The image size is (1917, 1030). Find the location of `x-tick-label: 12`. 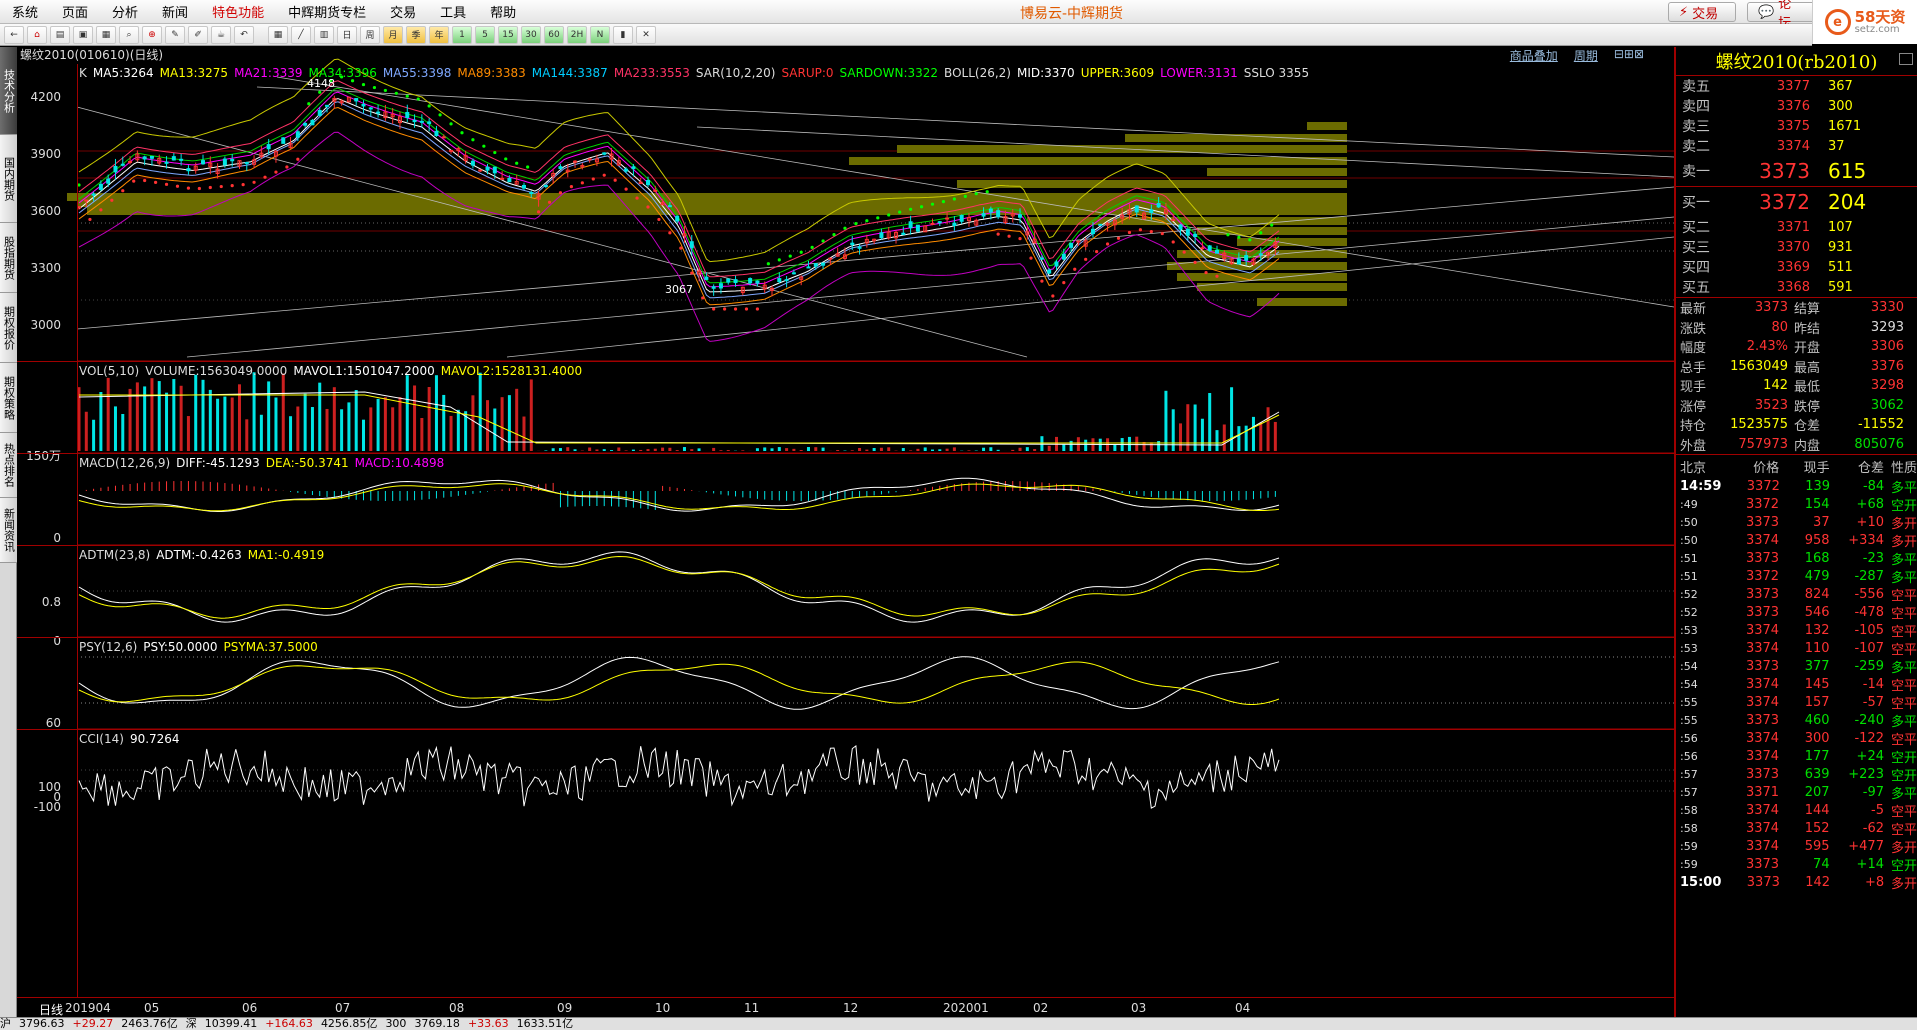

x-tick-label: 12 is located at coordinates (851, 1008).